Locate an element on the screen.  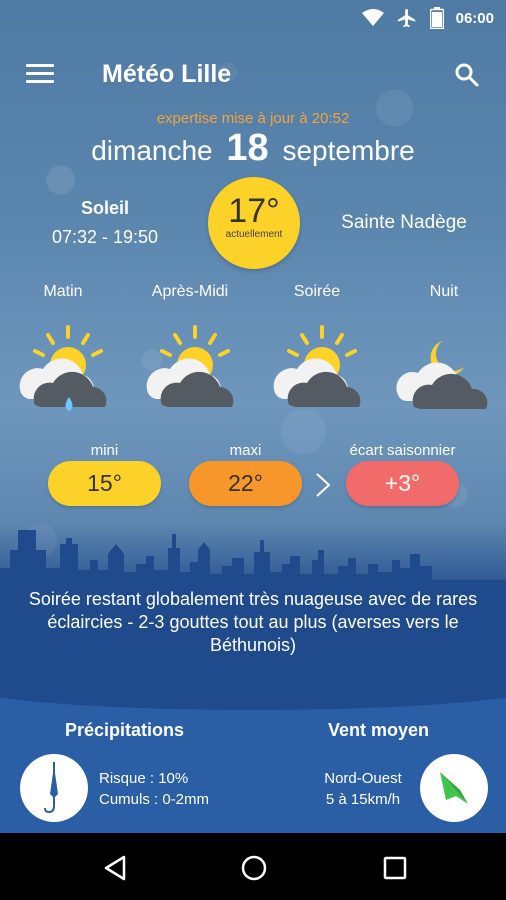
period-label: Après-Midi is located at coordinates (190, 291).